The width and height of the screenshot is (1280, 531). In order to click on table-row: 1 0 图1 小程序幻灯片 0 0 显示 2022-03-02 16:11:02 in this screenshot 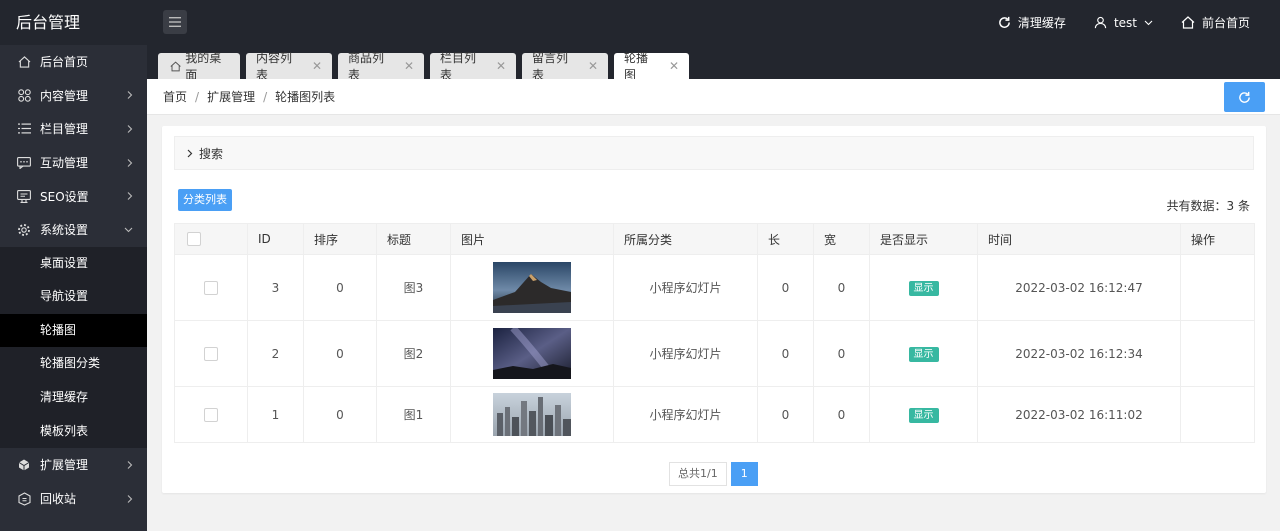, I will do `click(714, 414)`.